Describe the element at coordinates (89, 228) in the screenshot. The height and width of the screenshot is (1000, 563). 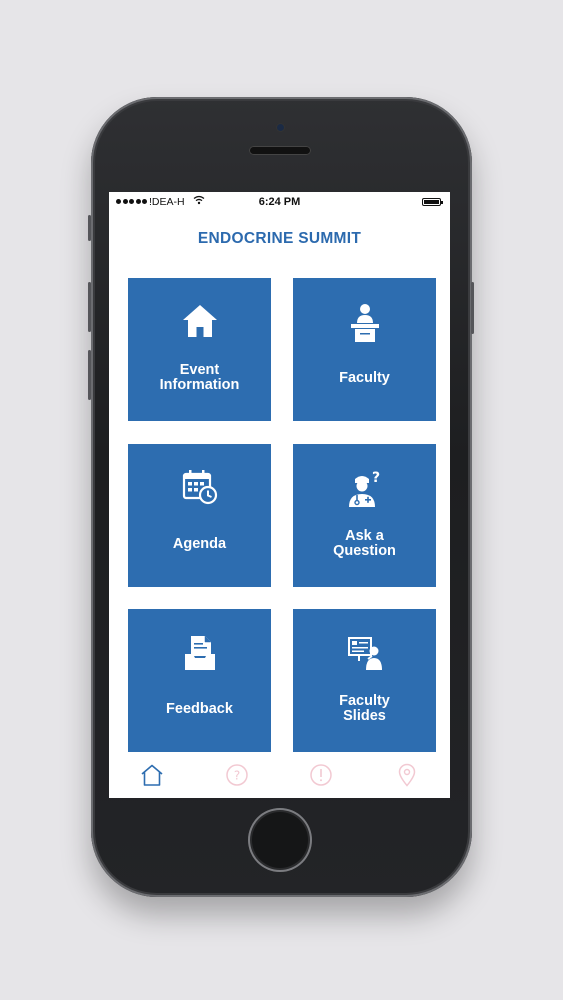
I see `mute-switch` at that location.